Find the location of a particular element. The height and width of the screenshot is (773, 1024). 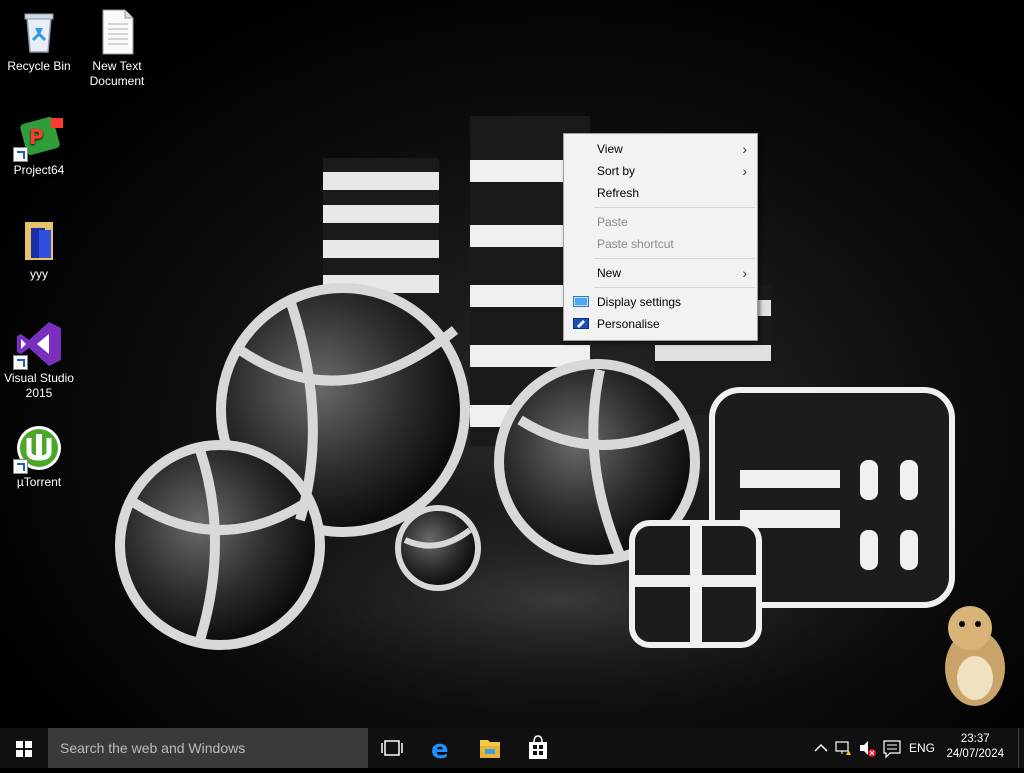

menu-item-label: New is located at coordinates (609, 273).